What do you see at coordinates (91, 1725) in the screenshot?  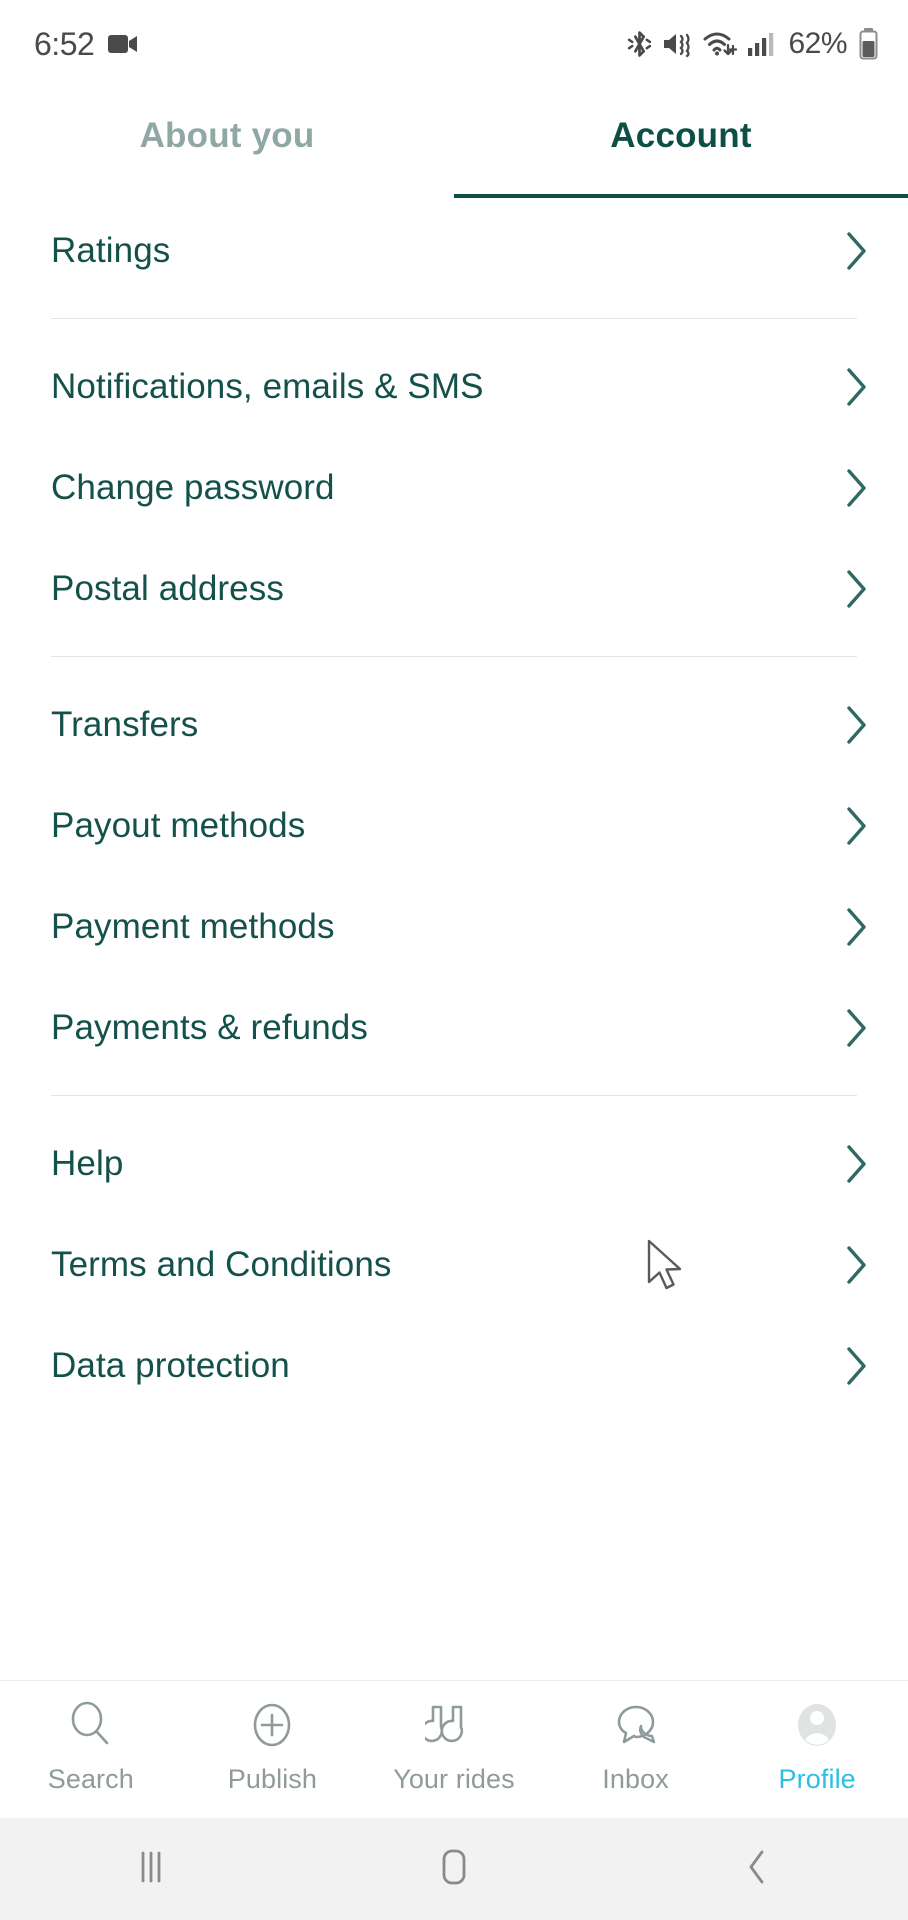 I see `search-icon` at bounding box center [91, 1725].